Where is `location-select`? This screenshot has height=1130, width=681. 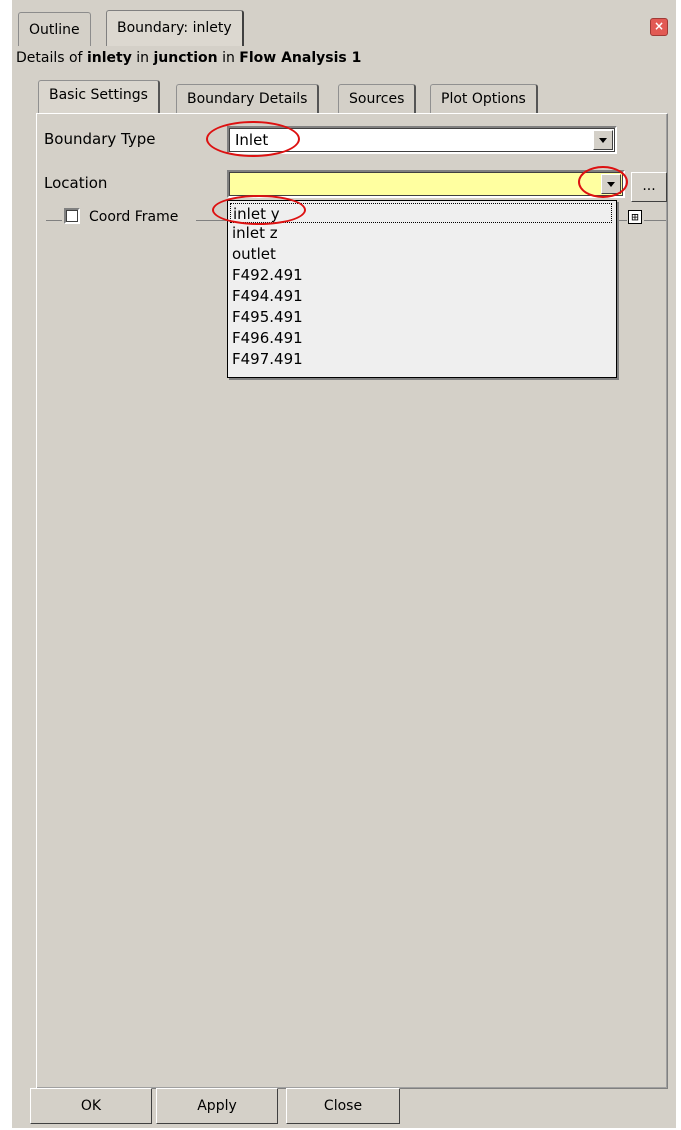 location-select is located at coordinates (426, 184).